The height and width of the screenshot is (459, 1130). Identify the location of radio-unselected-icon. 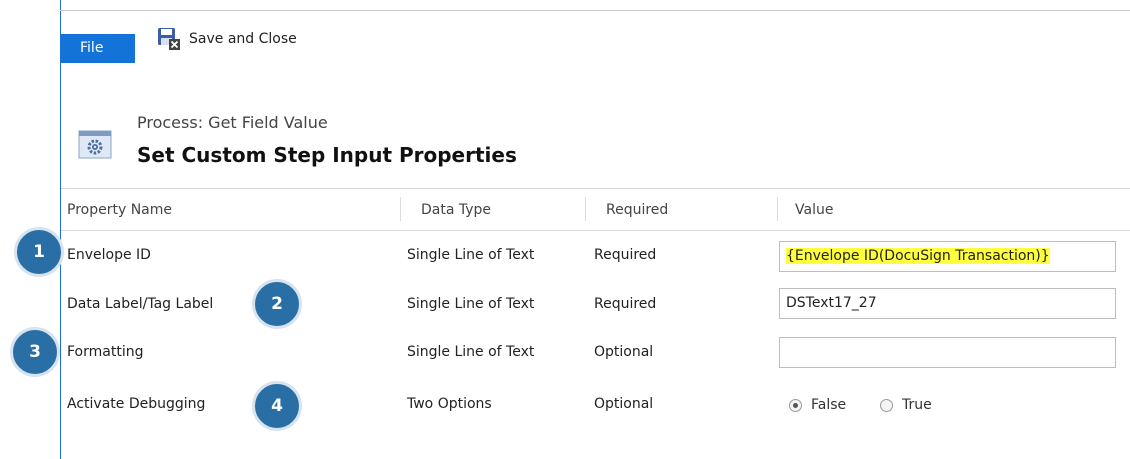
(886, 405).